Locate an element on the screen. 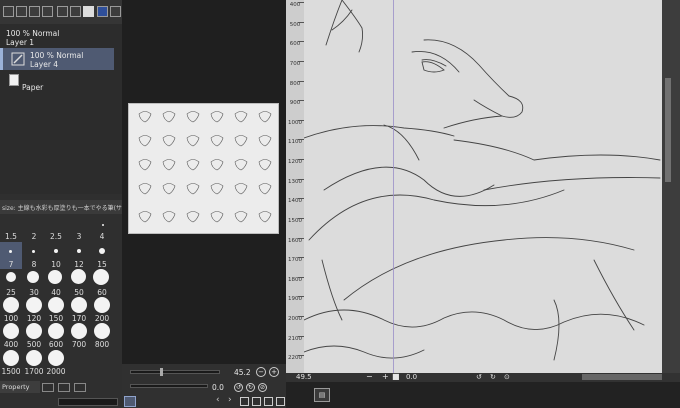  flip-right-icon: › is located at coordinates (230, 400).